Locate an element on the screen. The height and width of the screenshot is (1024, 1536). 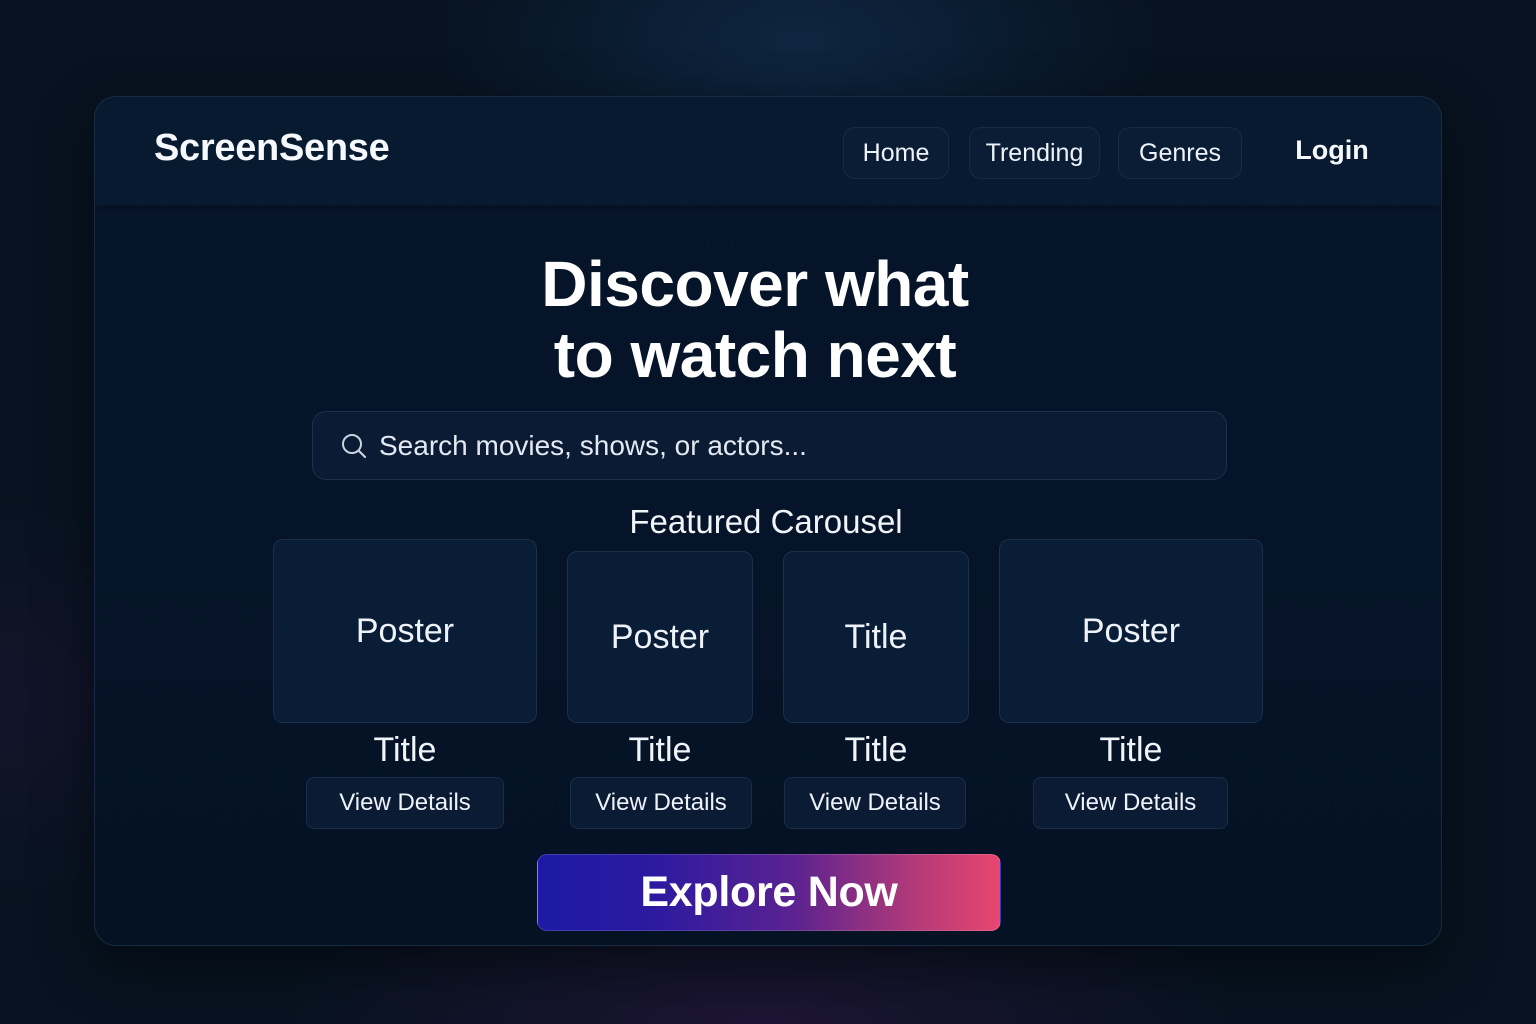
login-button: Login is located at coordinates (1332, 150).